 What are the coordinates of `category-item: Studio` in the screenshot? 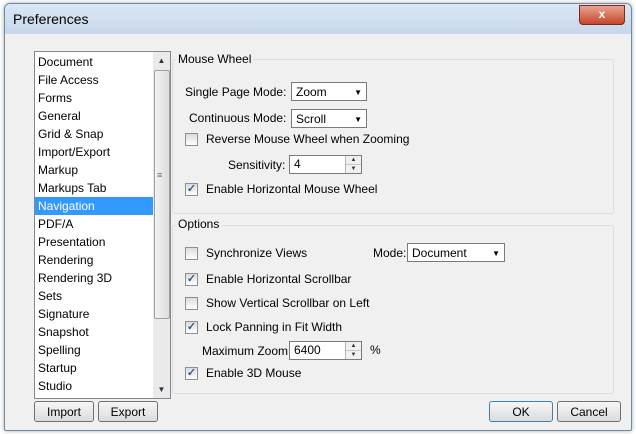 It's located at (95, 386).